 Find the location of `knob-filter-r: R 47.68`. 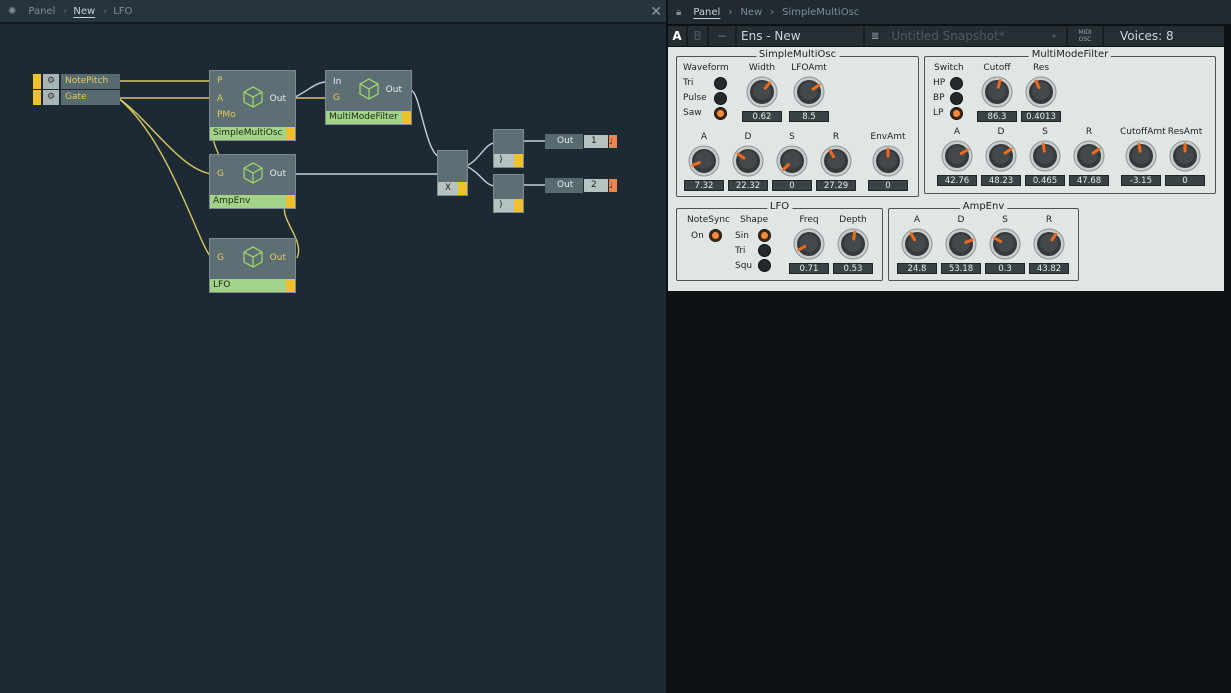

knob-filter-r: R 47.68 is located at coordinates (1089, 158).